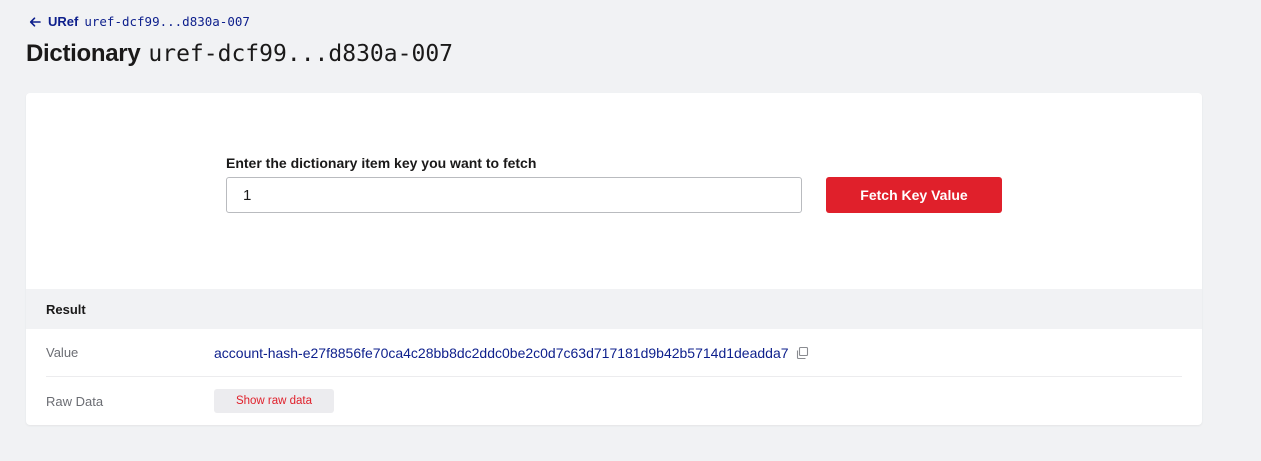 This screenshot has height=461, width=1261. Describe the element at coordinates (83, 53) in the screenshot. I see `page-title-label: Dictionary` at that location.